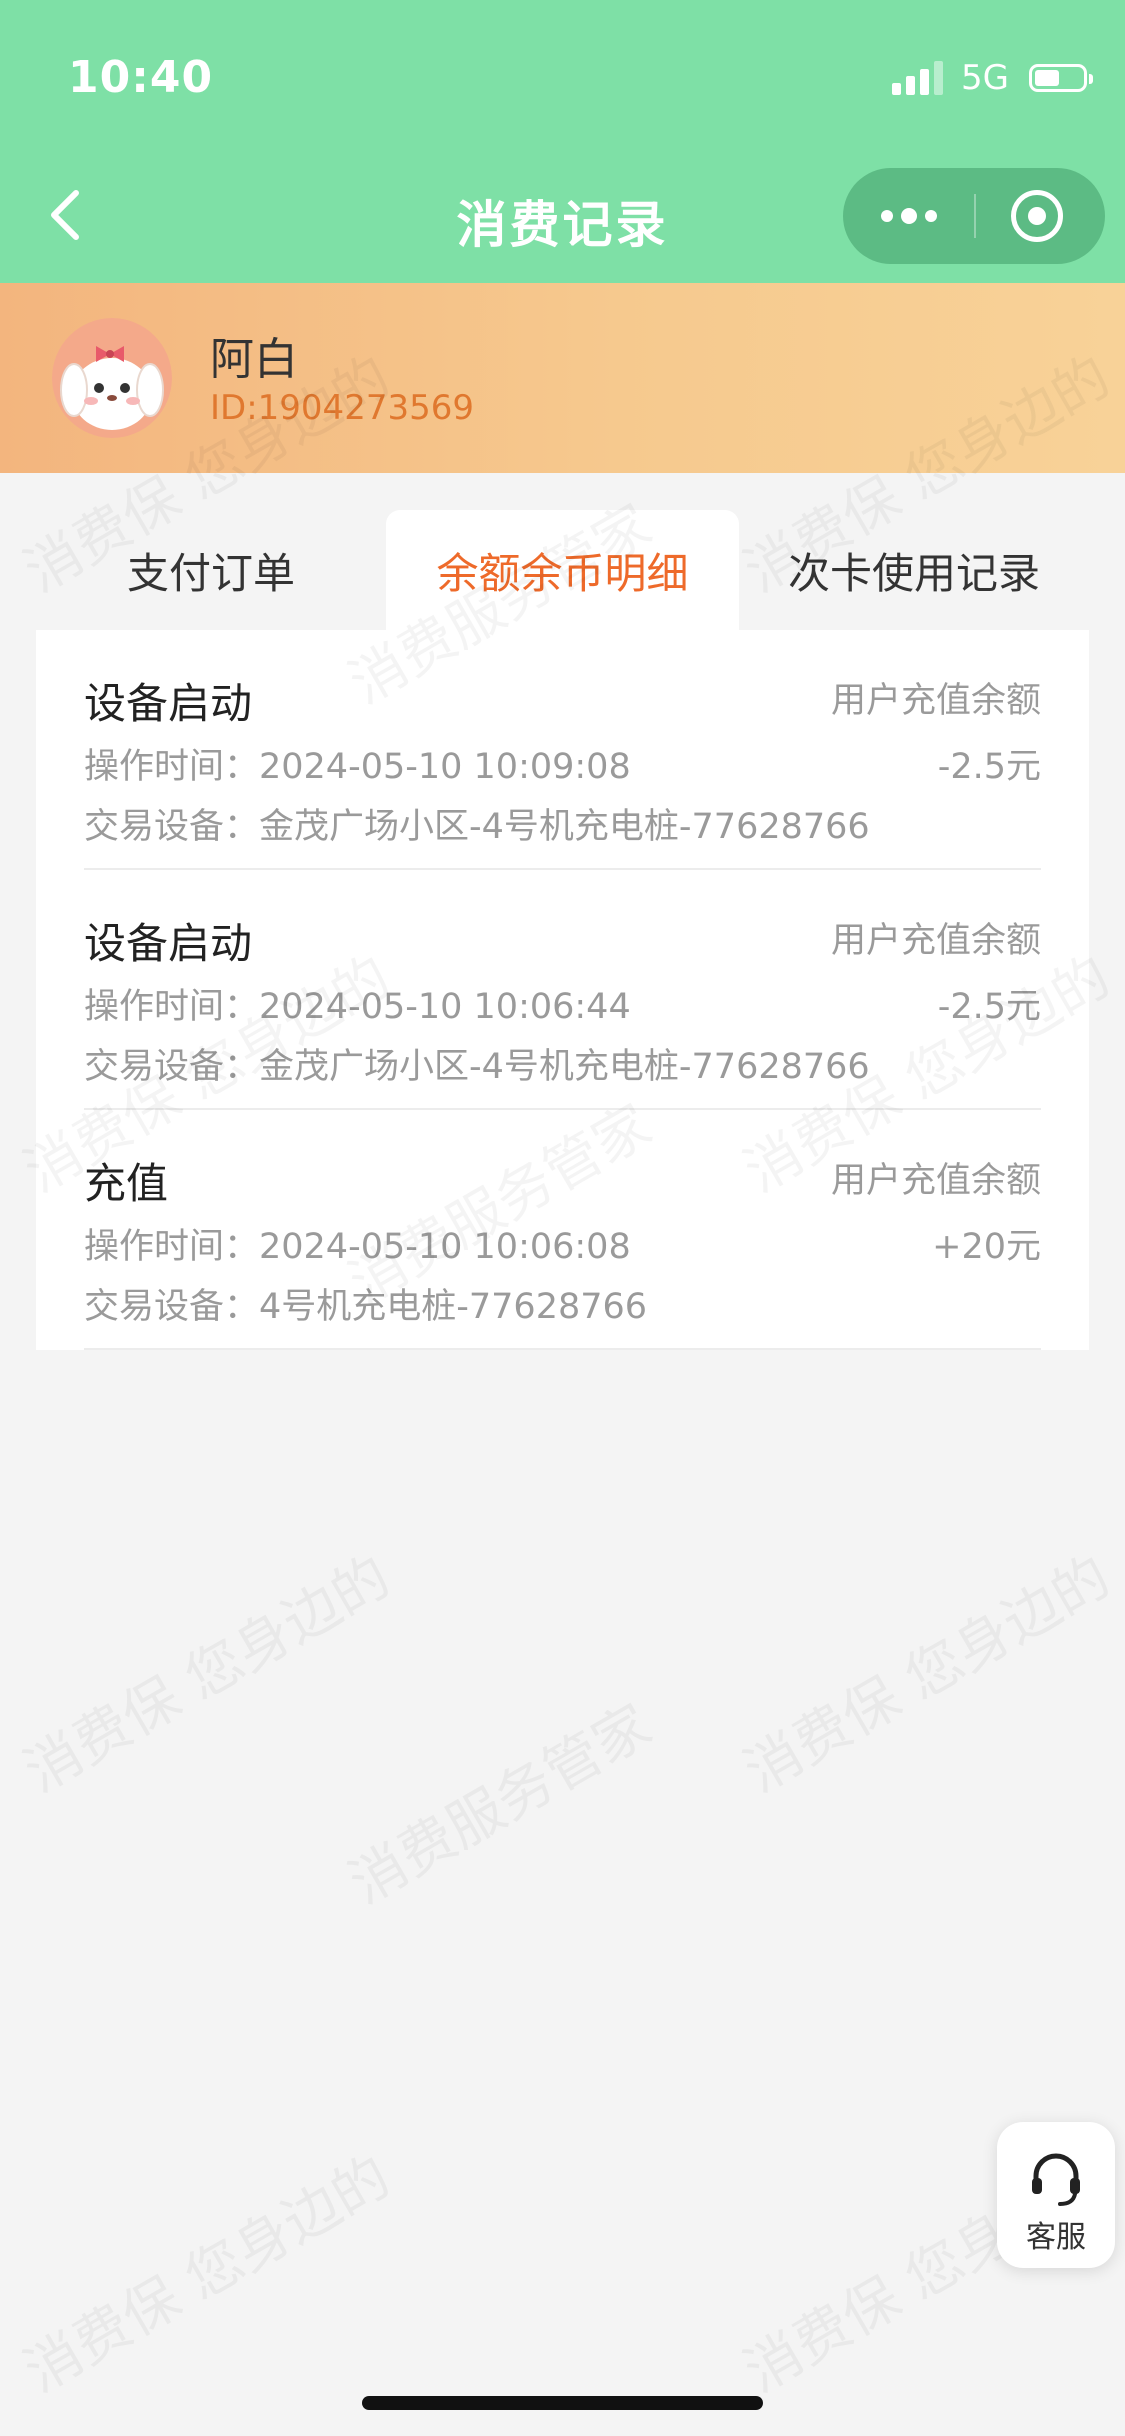 This screenshot has height=2436, width=1125. I want to click on tab-card-usage: 次卡使用记录, so click(914, 570).